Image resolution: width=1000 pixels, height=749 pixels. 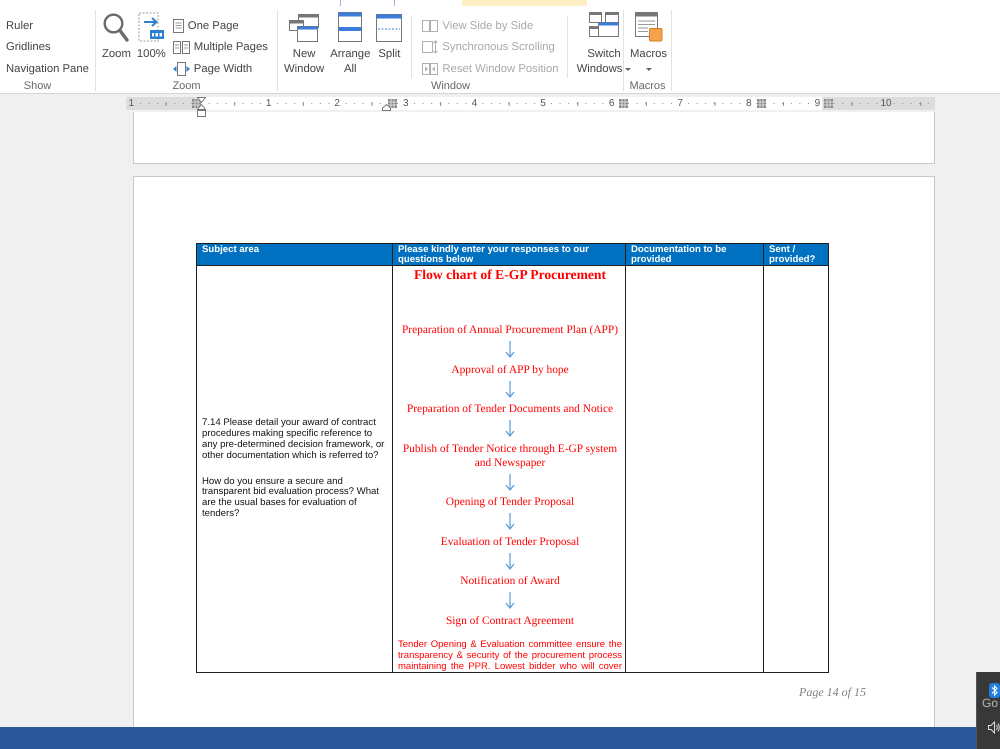 What do you see at coordinates (220, 25) in the screenshot?
I see `one-page-button: One Page` at bounding box center [220, 25].